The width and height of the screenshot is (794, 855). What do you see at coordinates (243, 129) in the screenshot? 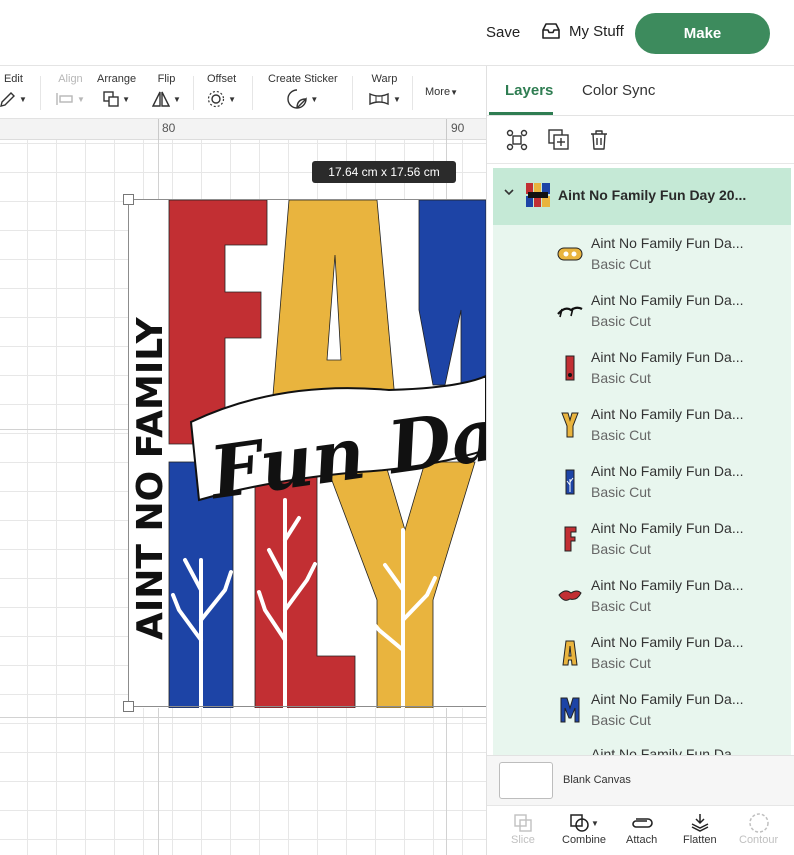
I see `horizontal-ruler: 80 90` at bounding box center [243, 129].